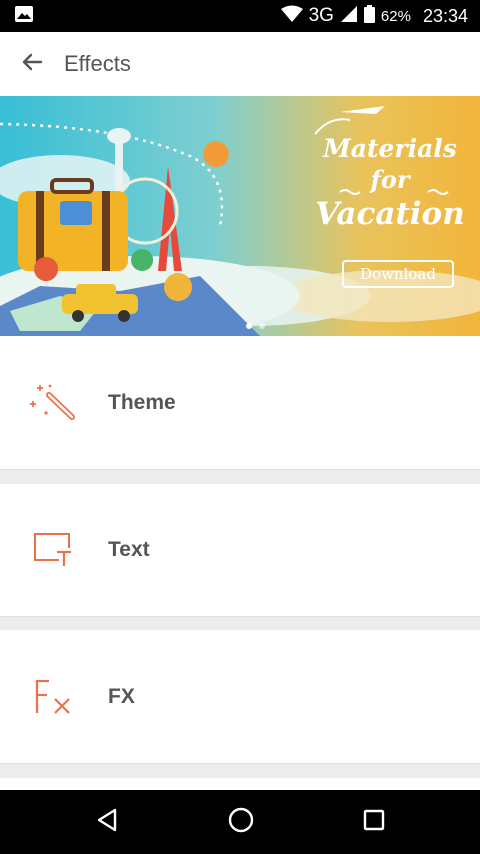  I want to click on back-button, so click(32, 64).